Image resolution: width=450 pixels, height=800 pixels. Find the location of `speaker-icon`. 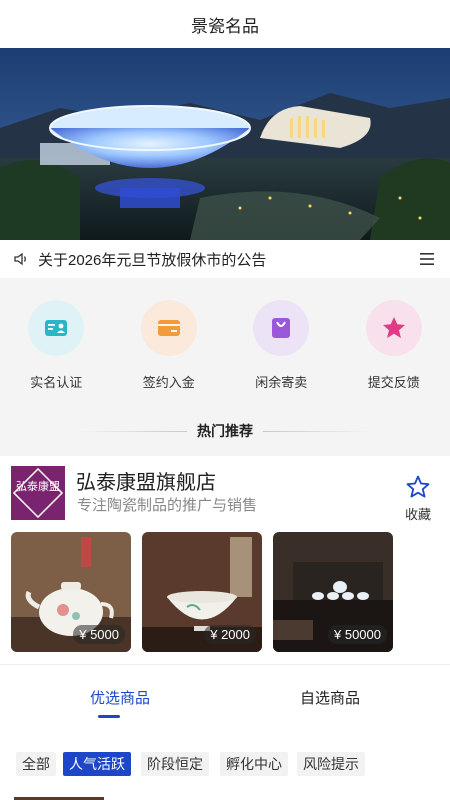

speaker-icon is located at coordinates (20, 259).